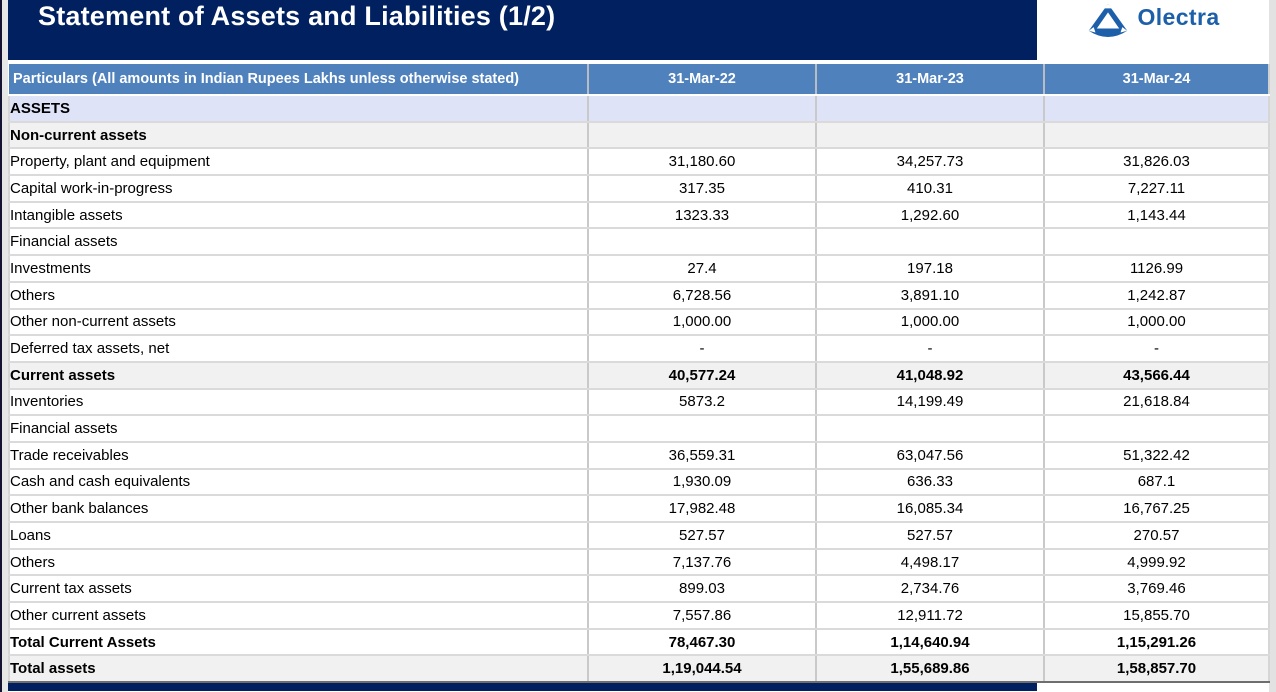  I want to click on row-value: 6,728.56, so click(702, 295).